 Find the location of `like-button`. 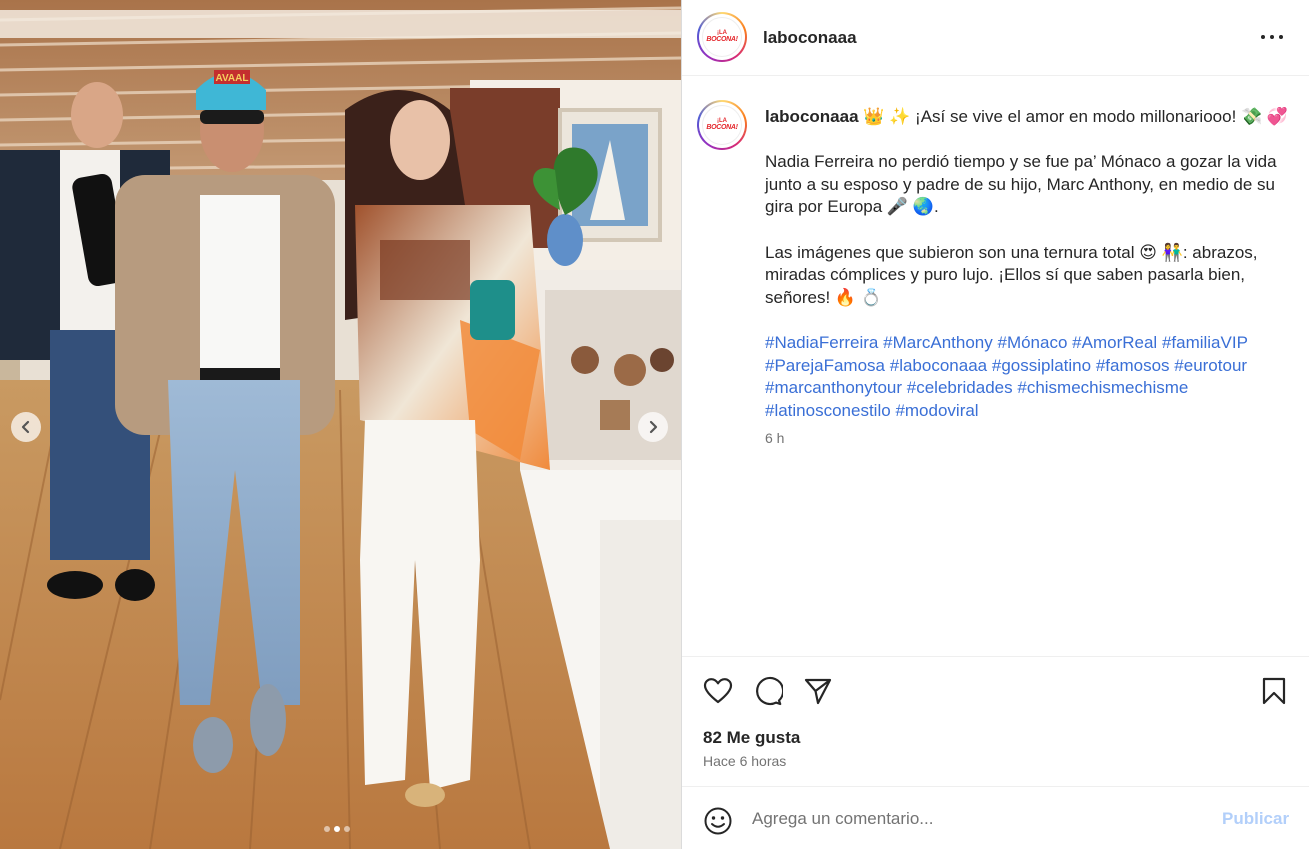

like-button is located at coordinates (718, 691).